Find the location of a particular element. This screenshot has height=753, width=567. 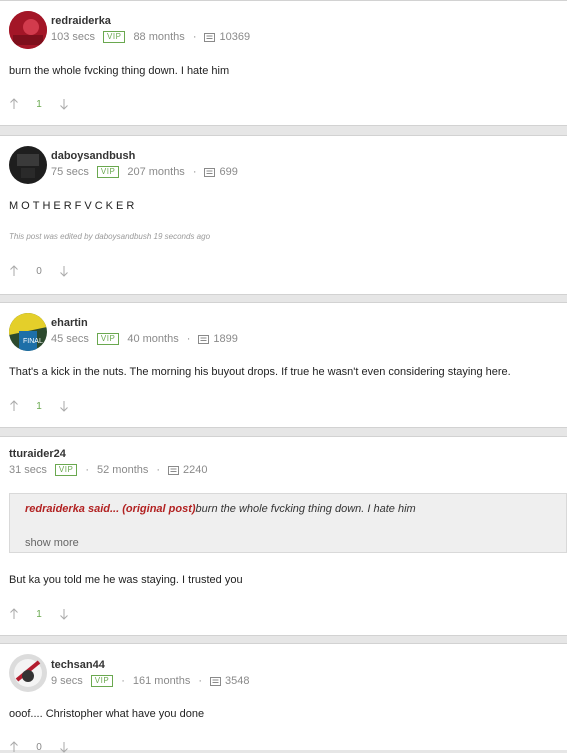

post-age: 45 secs is located at coordinates (70, 339).